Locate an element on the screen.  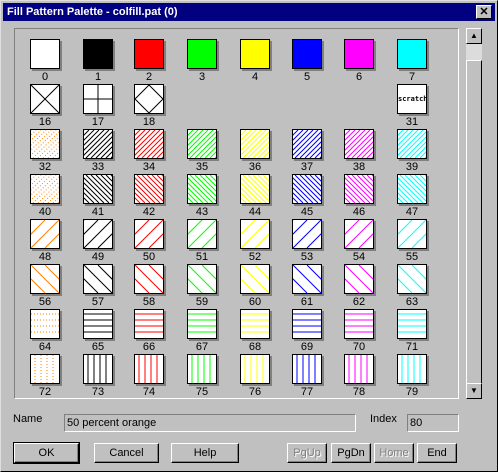
page-up-button: PgUp is located at coordinates (307, 453).